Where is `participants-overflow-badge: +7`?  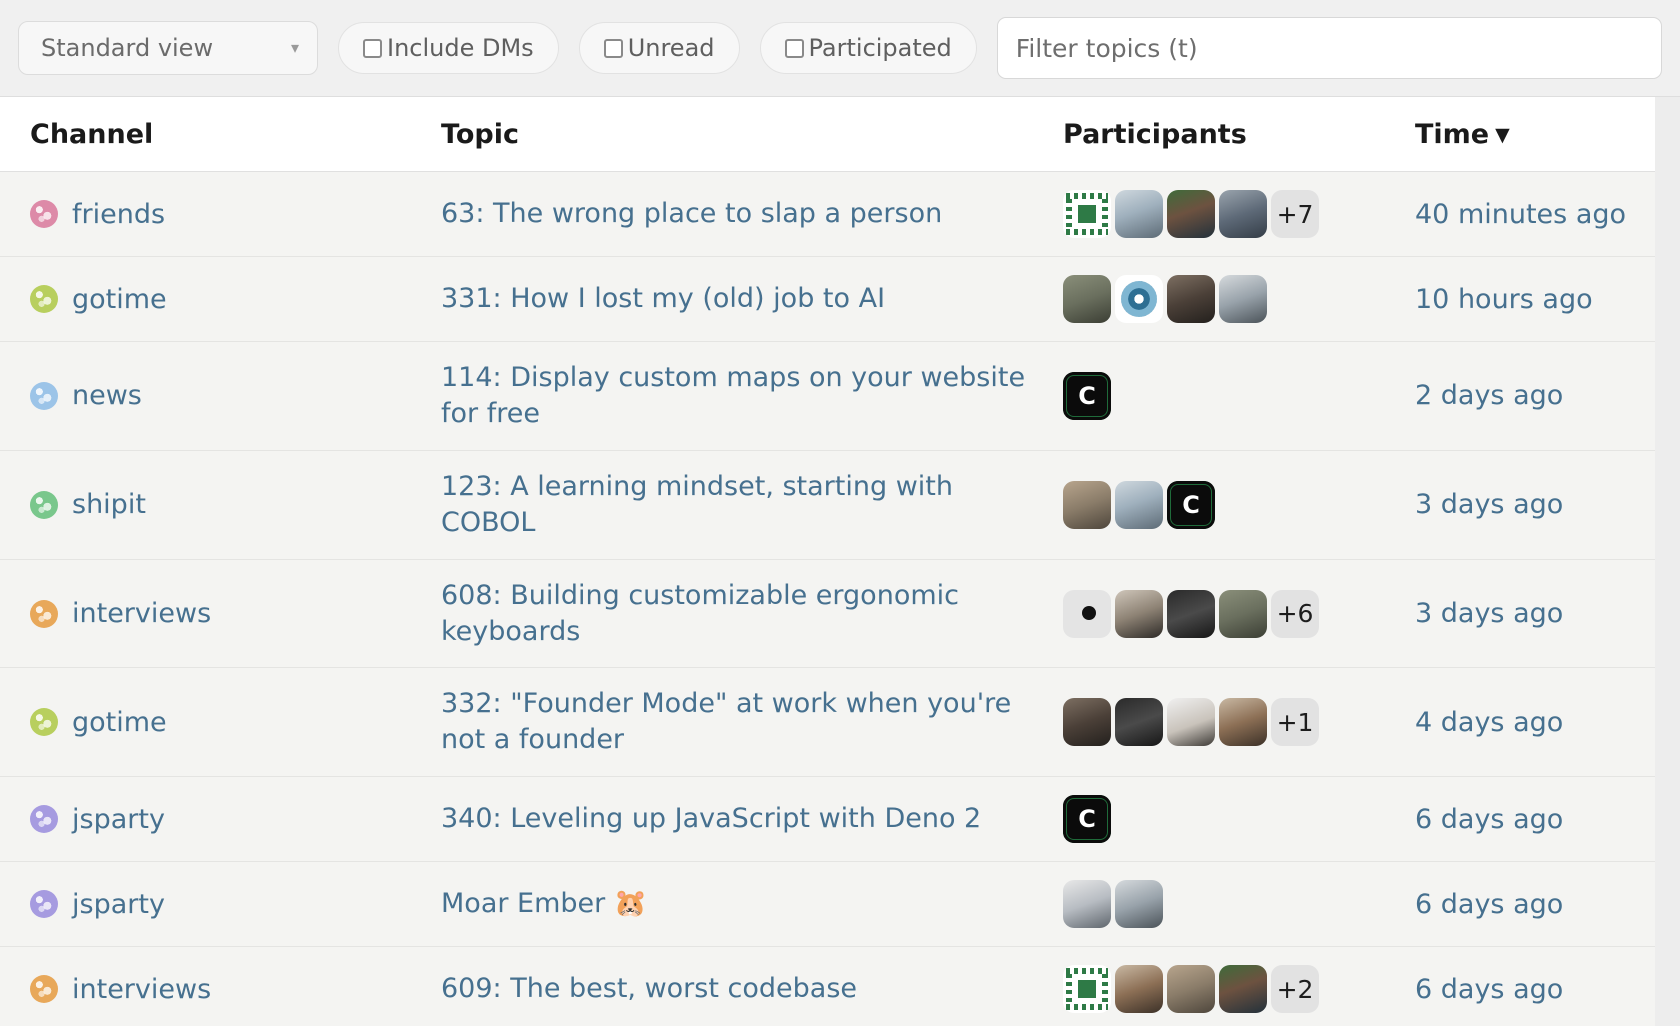
participants-overflow-badge: +7 is located at coordinates (1295, 214).